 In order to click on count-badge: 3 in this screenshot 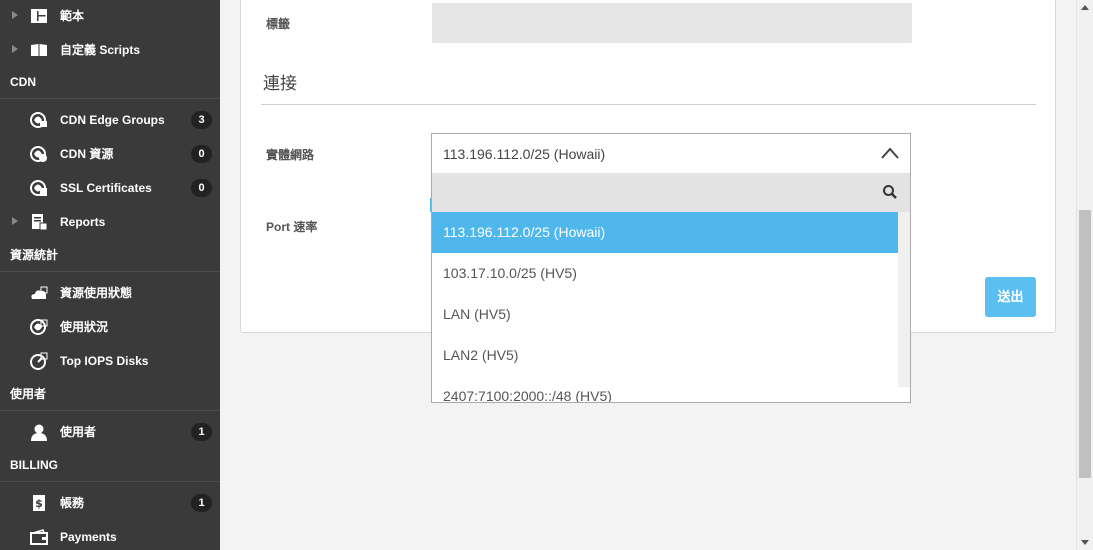, I will do `click(201, 120)`.